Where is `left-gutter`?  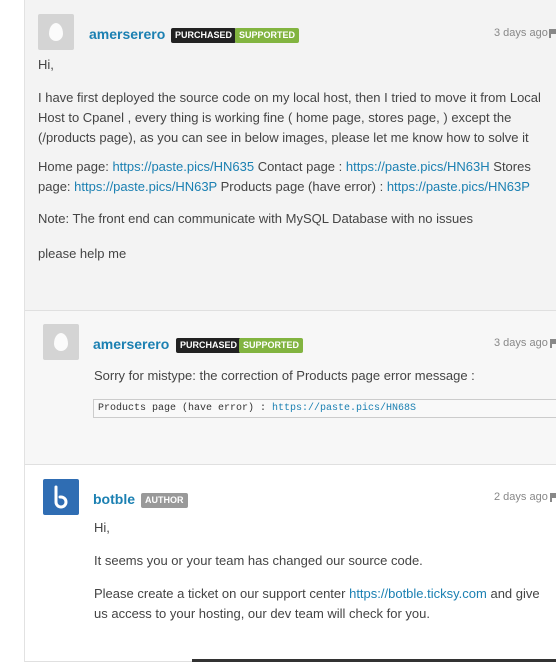
left-gutter is located at coordinates (12, 331).